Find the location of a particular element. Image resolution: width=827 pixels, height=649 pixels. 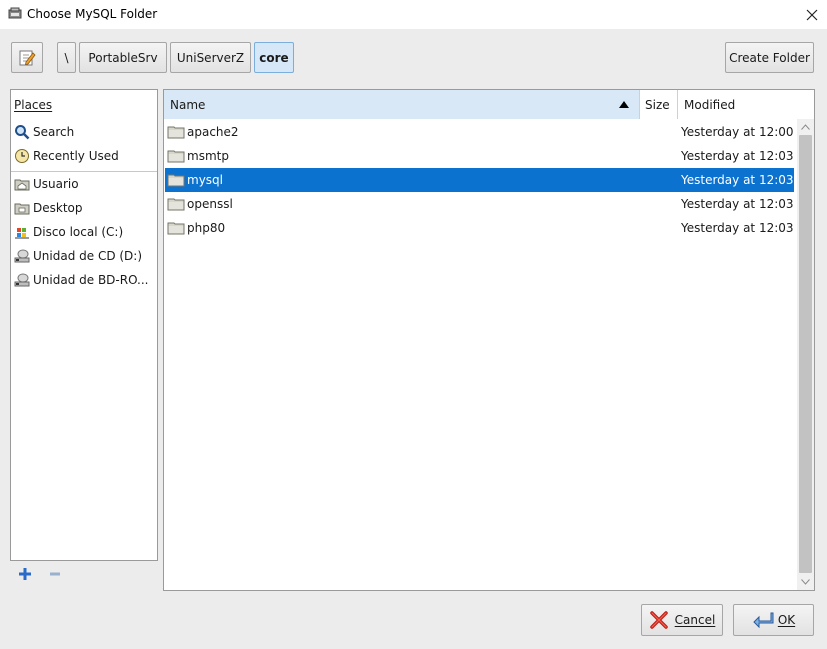

drive-icon is located at coordinates (22, 233).